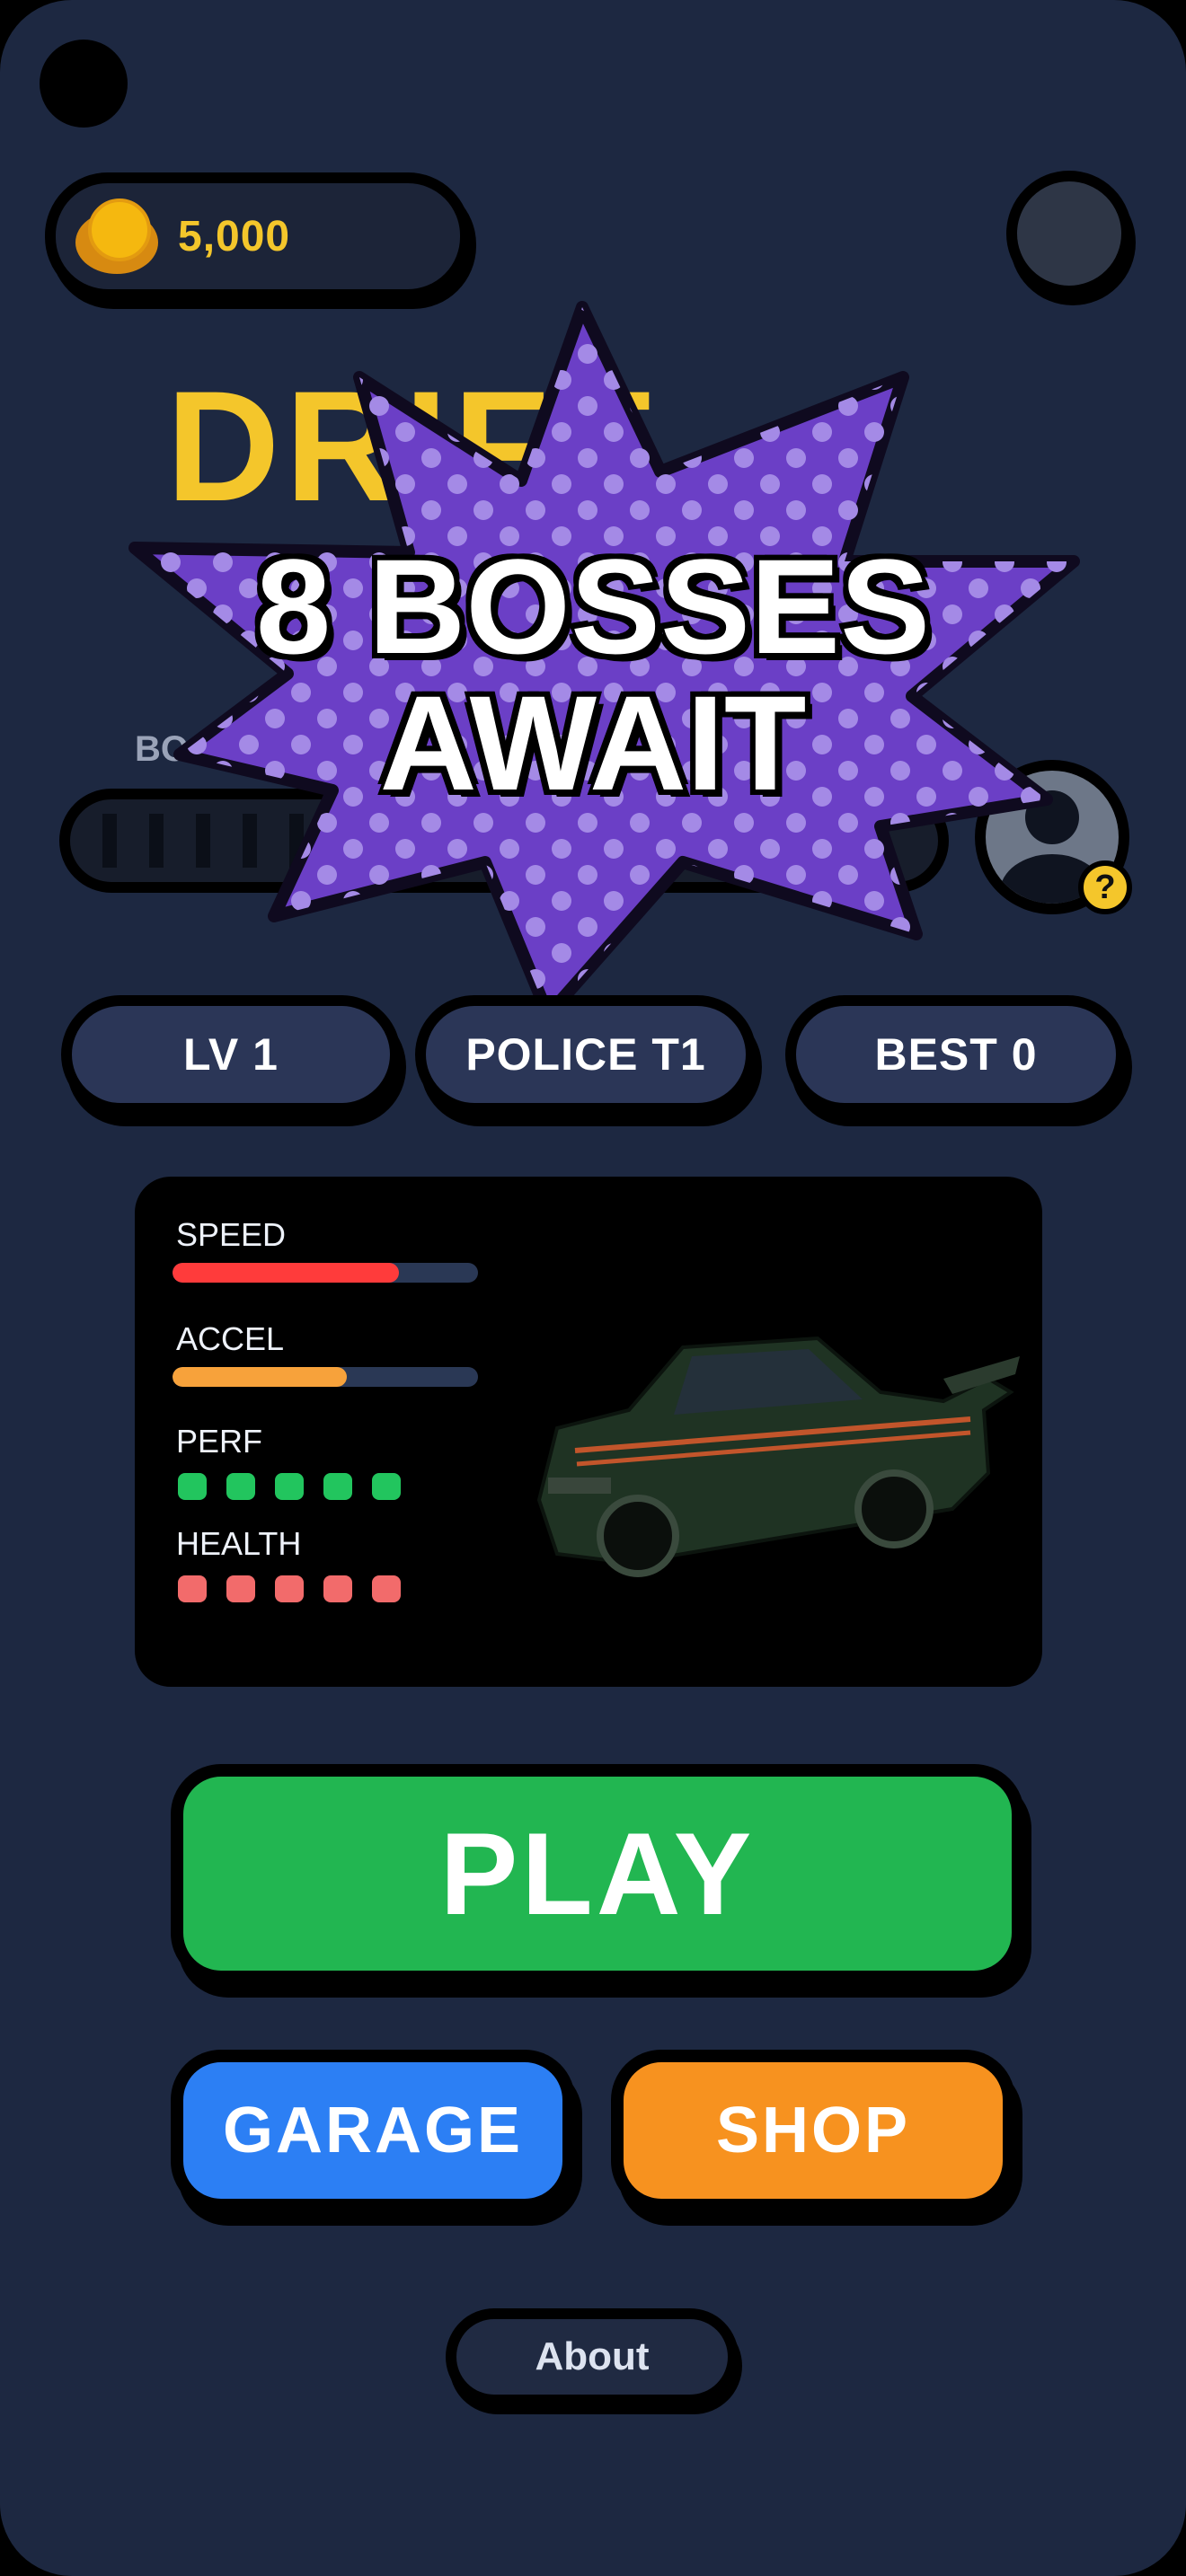 Image resolution: width=1186 pixels, height=2576 pixels. I want to click on perf-rating, so click(312, 1488).